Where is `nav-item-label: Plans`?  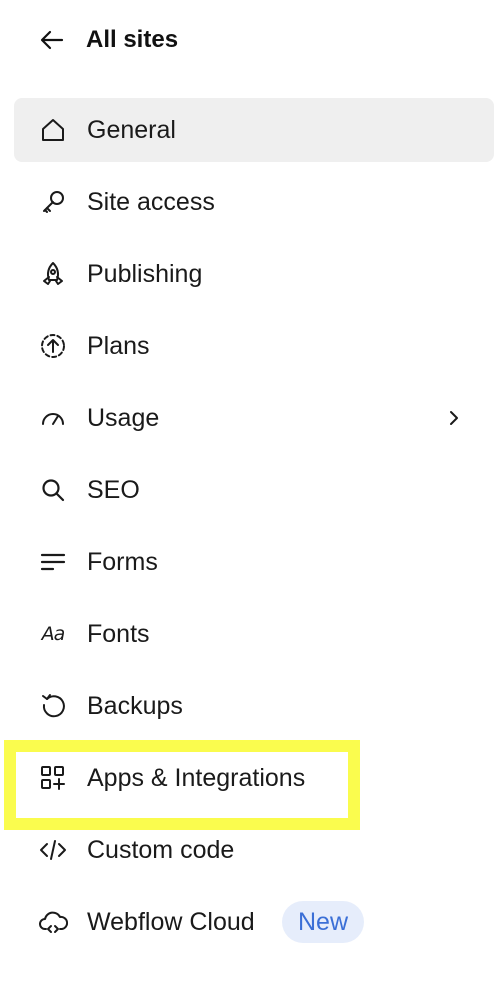
nav-item-label: Plans is located at coordinates (118, 345).